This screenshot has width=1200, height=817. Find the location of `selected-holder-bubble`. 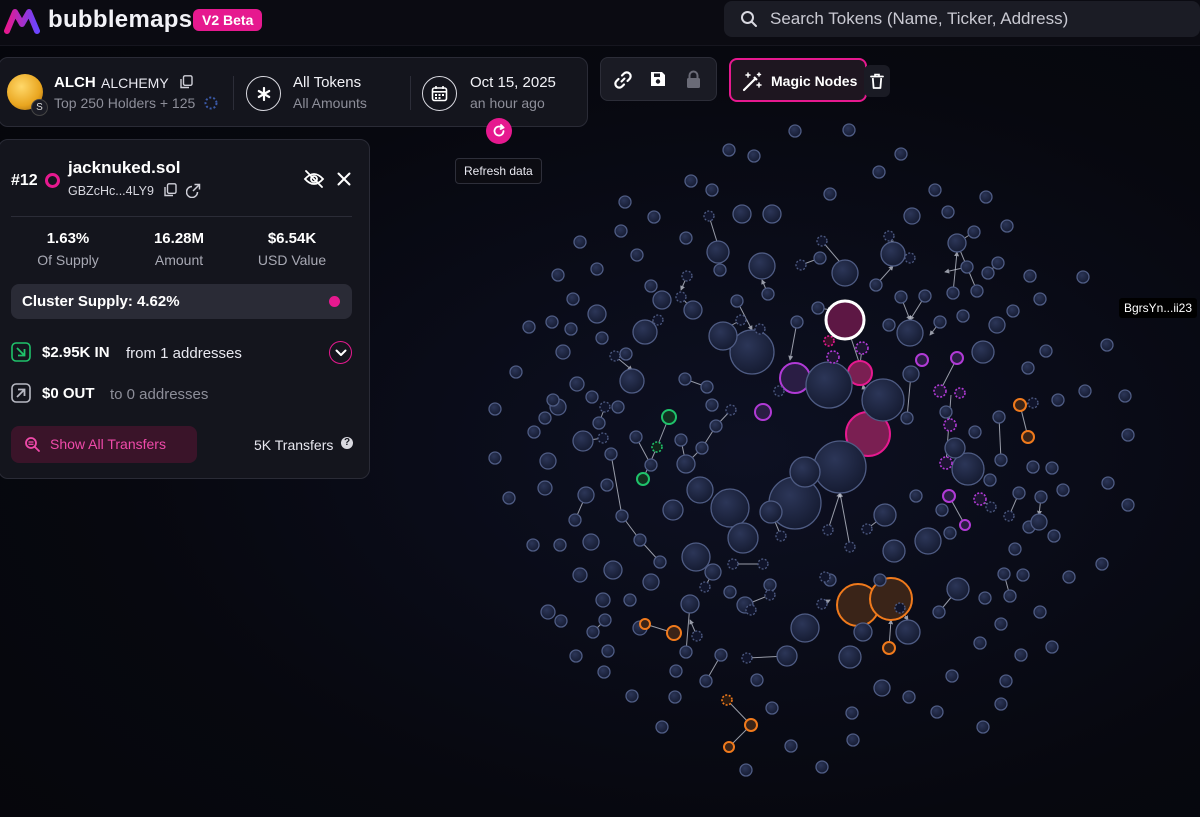

selected-holder-bubble is located at coordinates (845, 320).